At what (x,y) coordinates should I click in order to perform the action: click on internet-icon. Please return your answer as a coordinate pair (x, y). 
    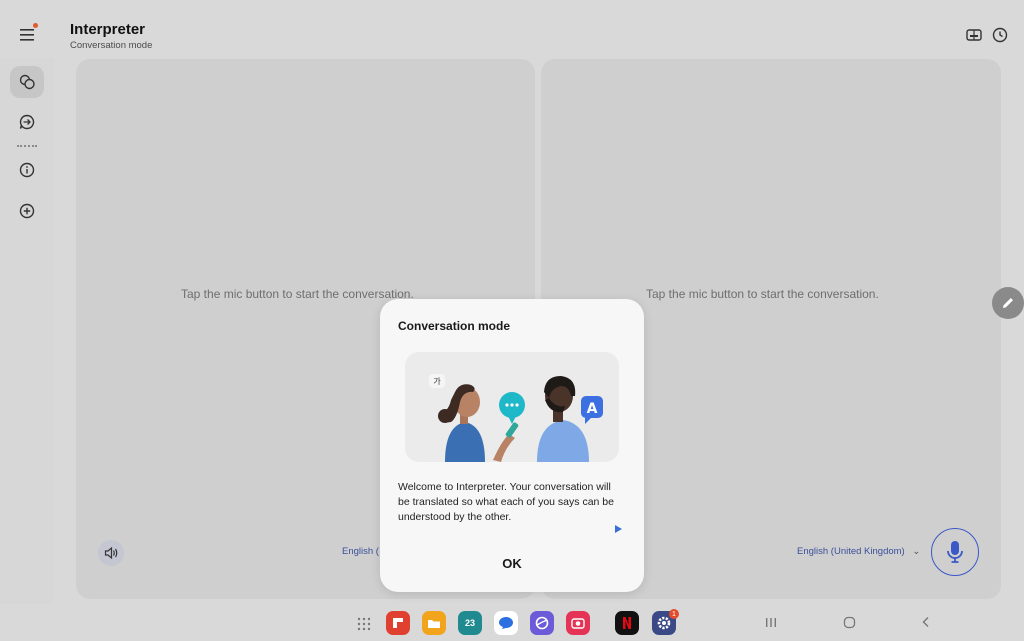
    Looking at the image, I should click on (542, 623).